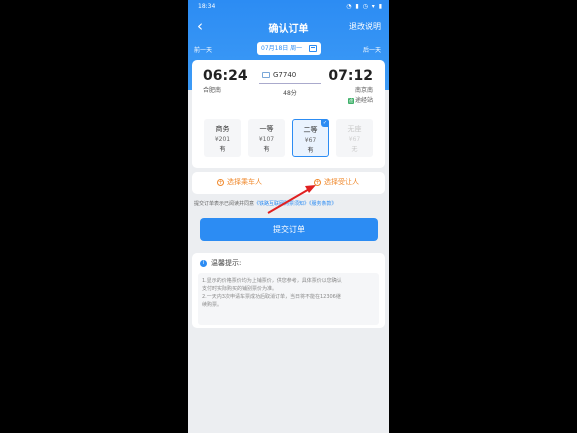 The image size is (577, 433). Describe the element at coordinates (288, 7) in the screenshot. I see `status-bar: 18:34 ◔ ▮ ◷ ▾ ▮` at that location.